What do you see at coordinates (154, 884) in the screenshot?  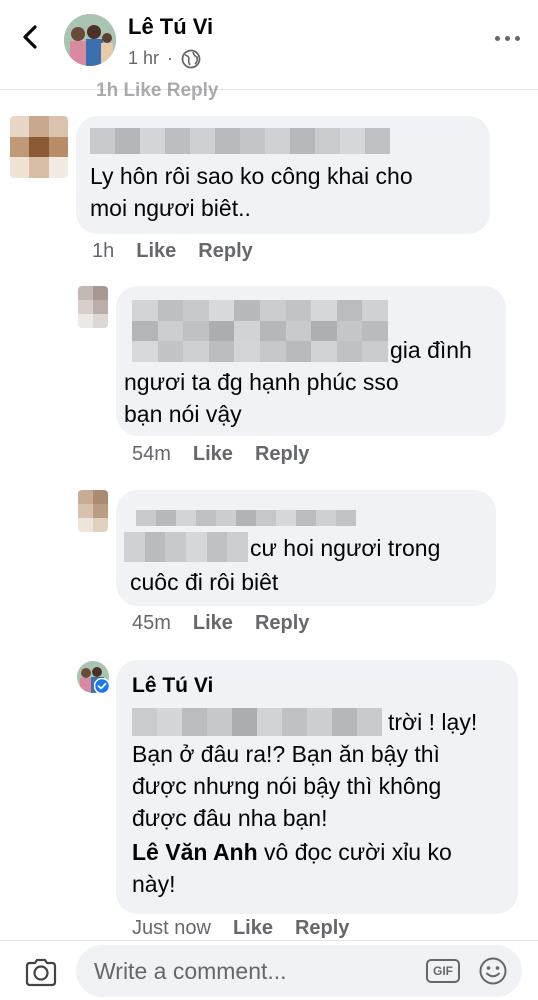 I see `comment-last-line: này!` at bounding box center [154, 884].